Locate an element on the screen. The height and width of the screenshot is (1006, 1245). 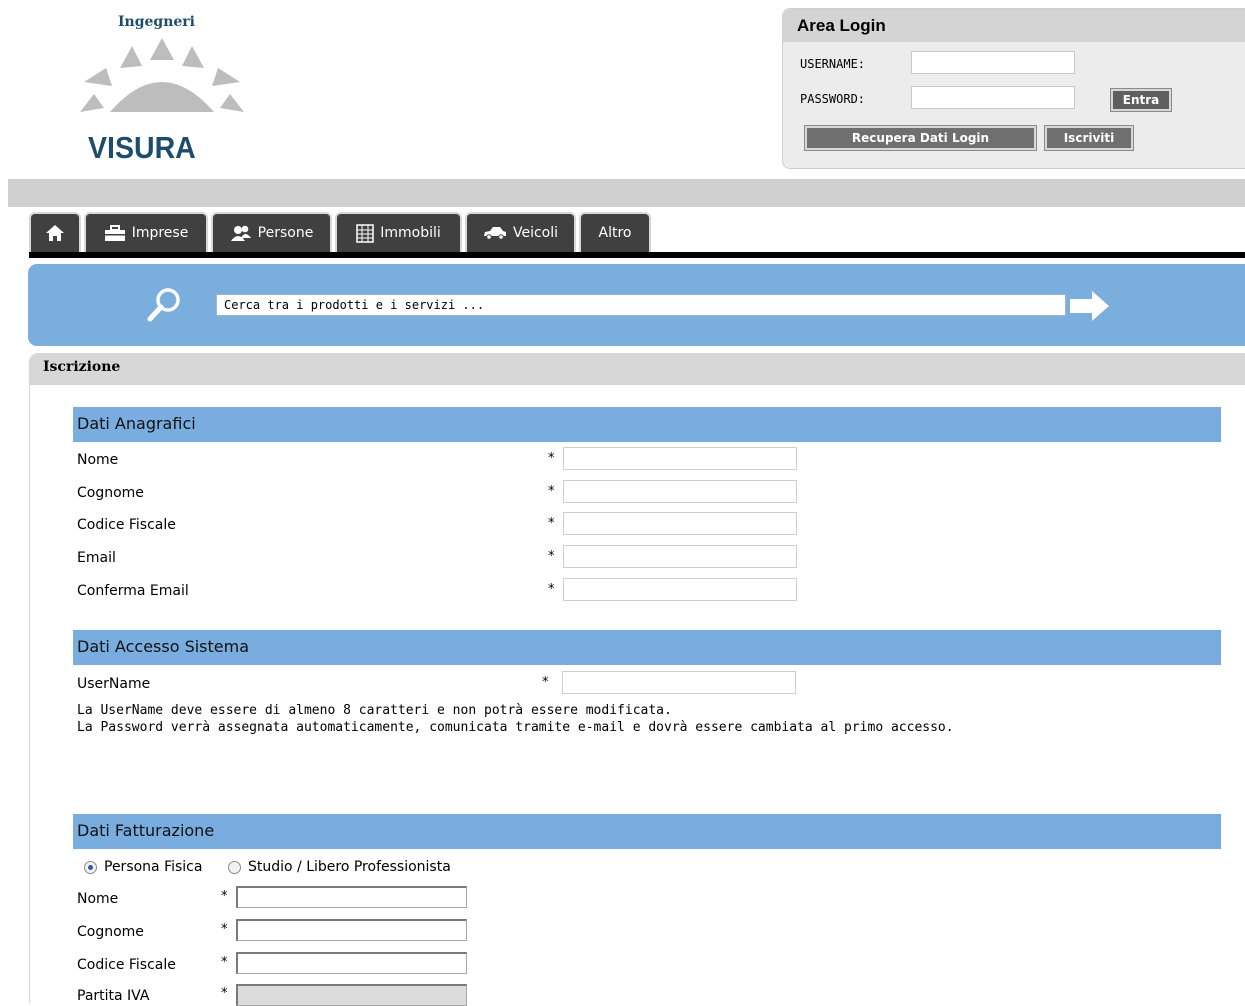
section-fatturazione-title: Dati Fatturazione is located at coordinates (146, 830).